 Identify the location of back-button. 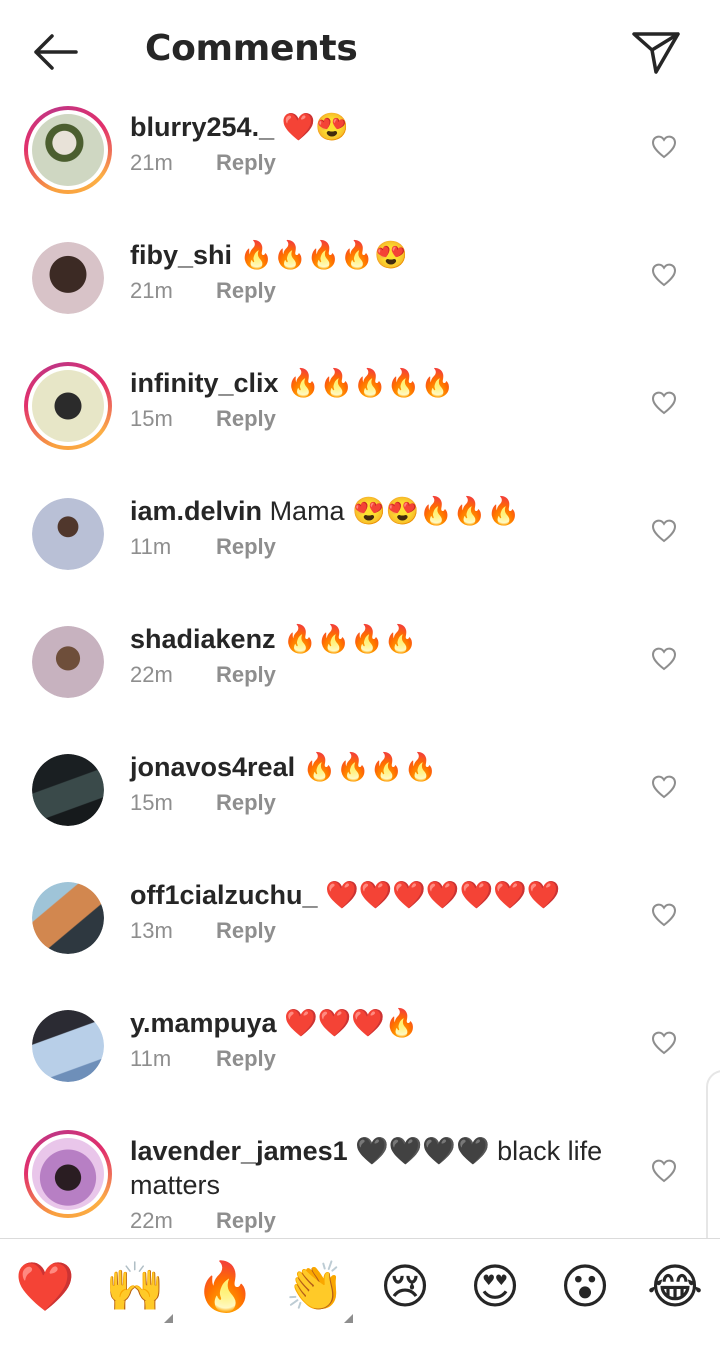
(56, 52).